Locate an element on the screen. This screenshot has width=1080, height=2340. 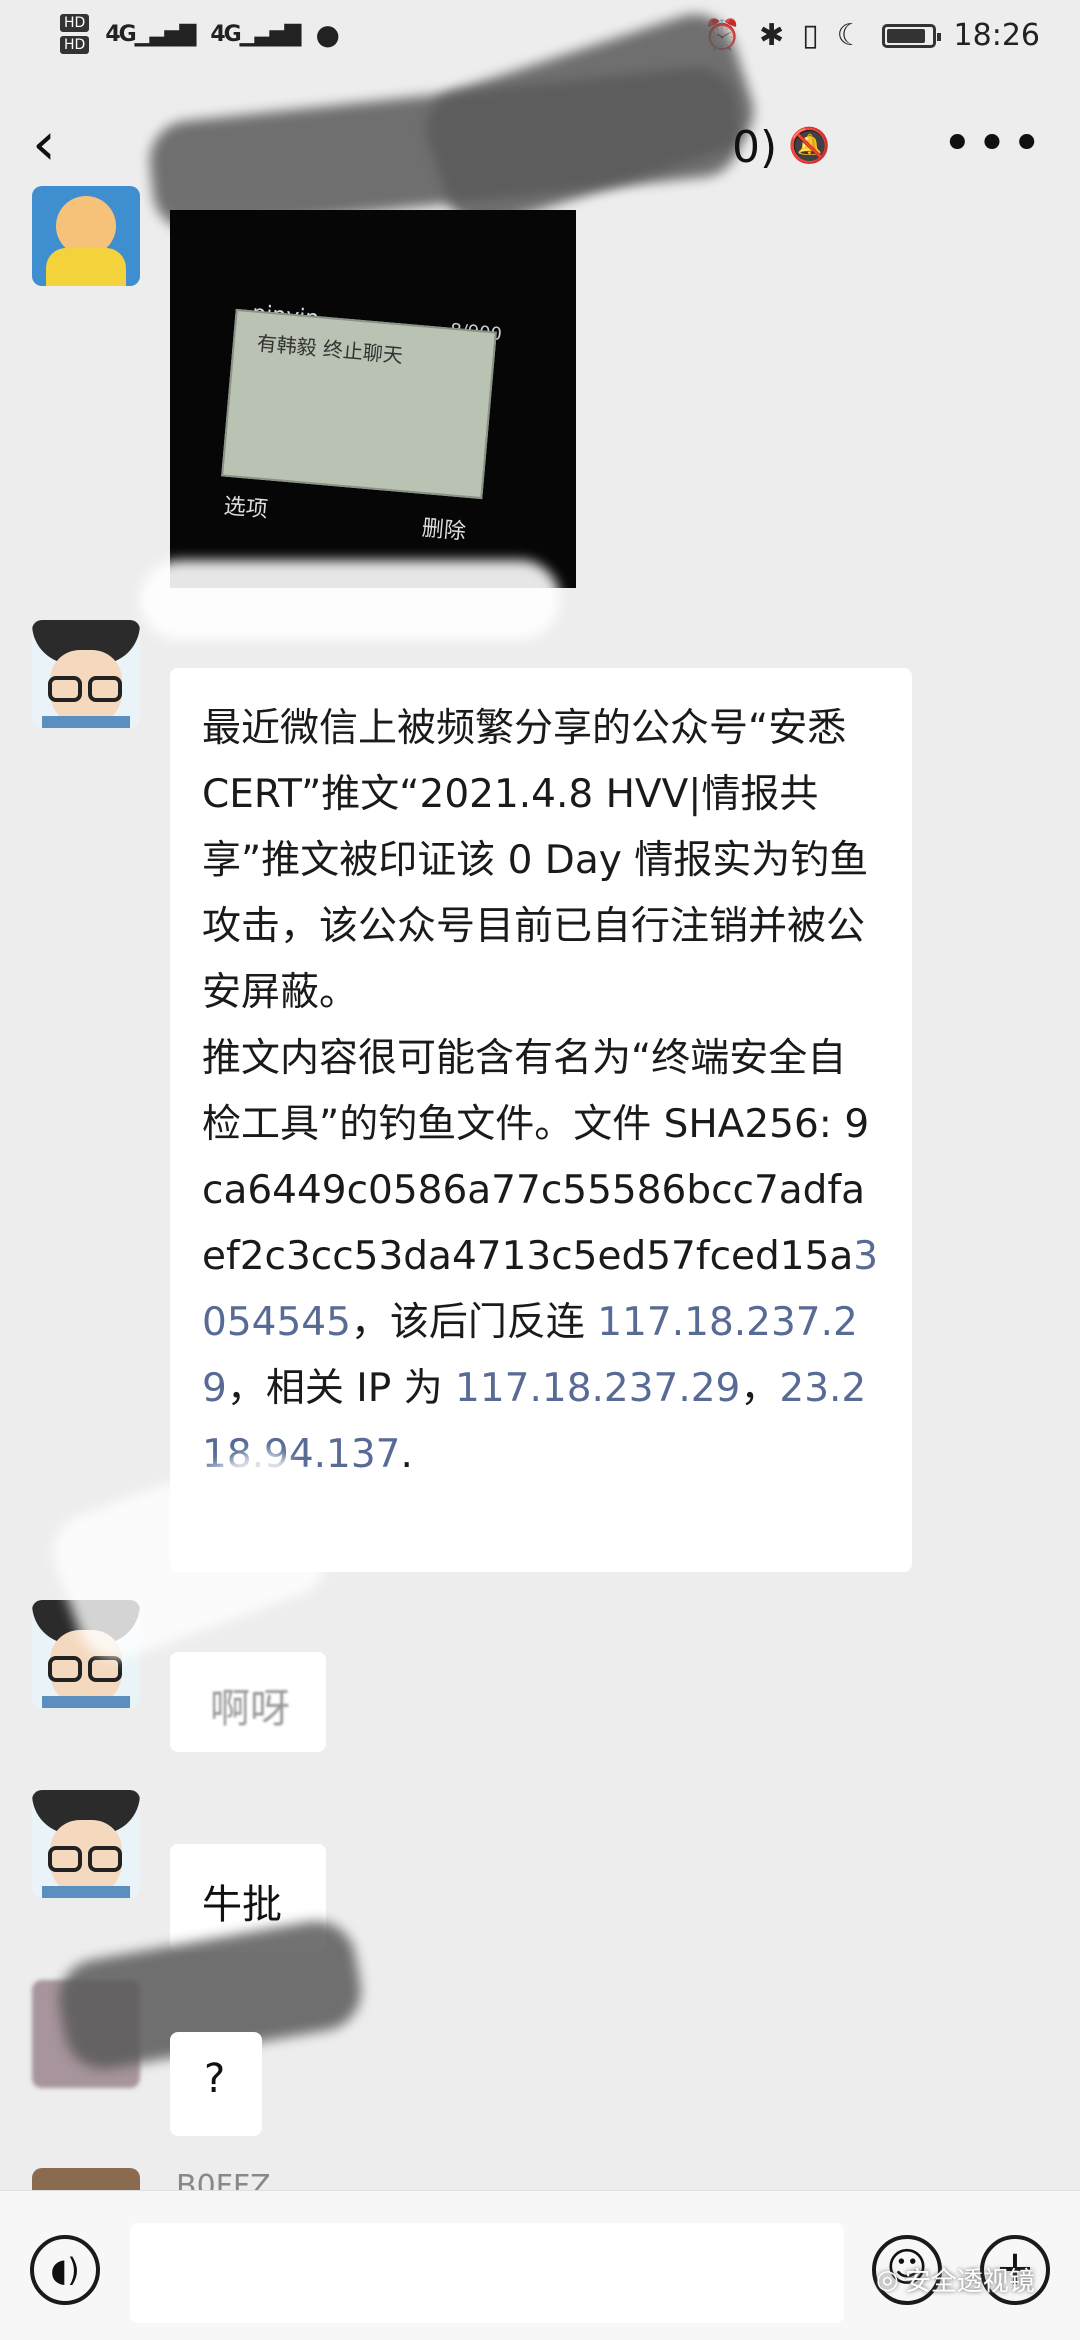
bluetooth-icon: ✱ is located at coordinates (771, 35).